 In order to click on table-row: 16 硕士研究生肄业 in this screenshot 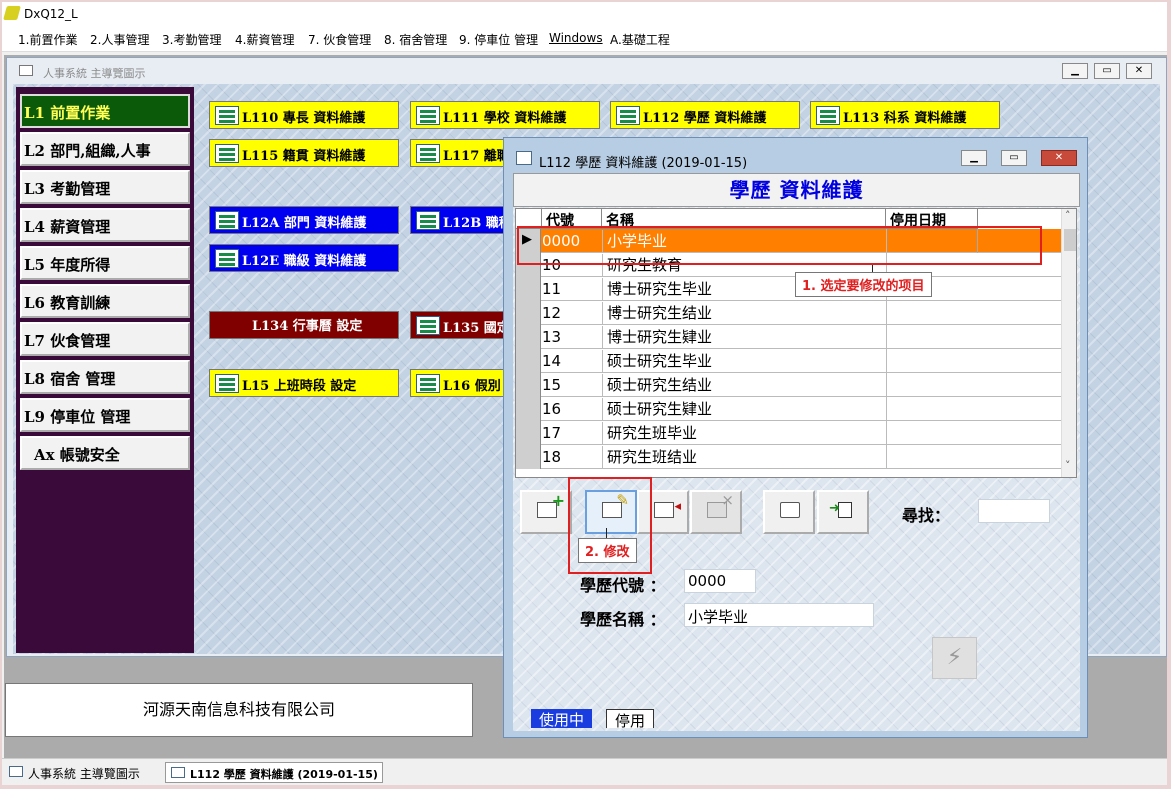, I will do `click(788, 409)`.